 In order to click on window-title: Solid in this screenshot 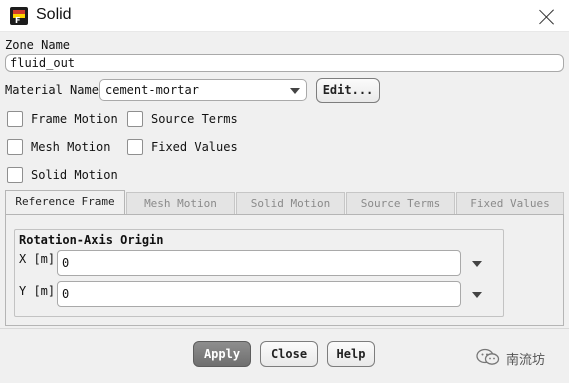, I will do `click(54, 14)`.